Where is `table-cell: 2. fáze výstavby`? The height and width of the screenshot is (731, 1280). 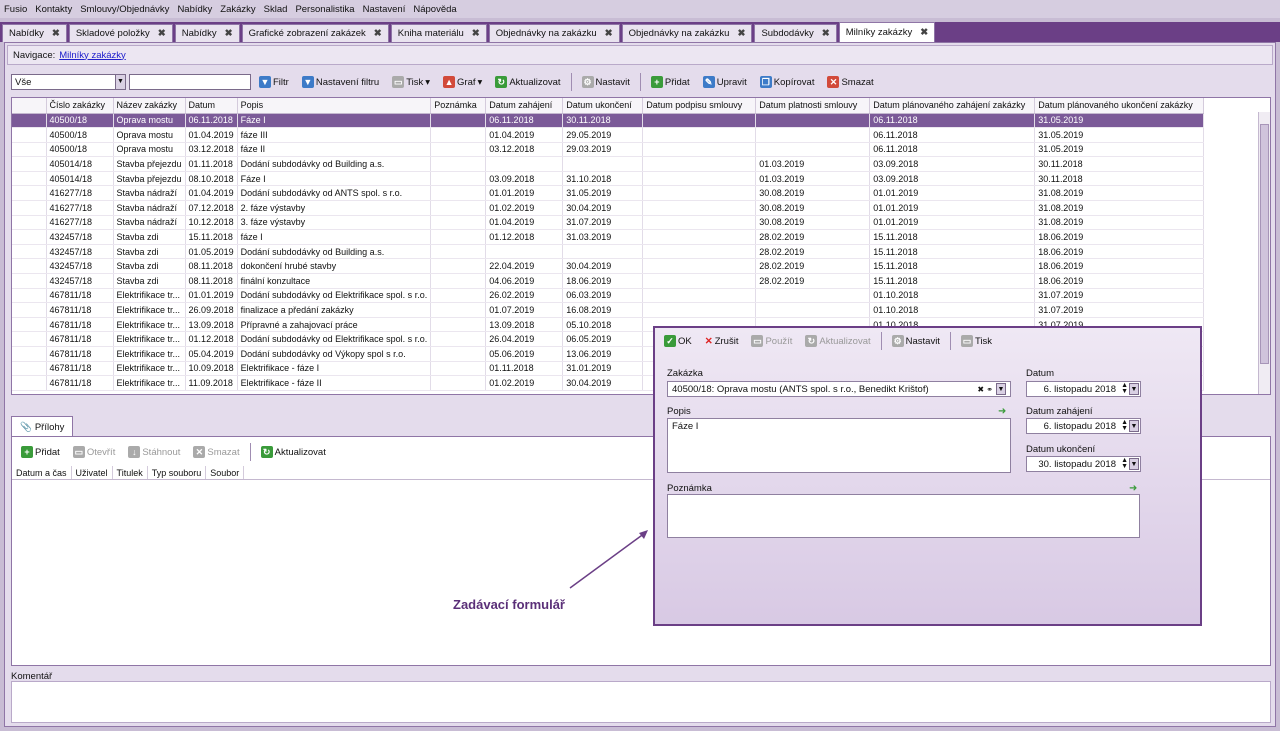
table-cell: 2. fáze výstavby is located at coordinates (334, 208).